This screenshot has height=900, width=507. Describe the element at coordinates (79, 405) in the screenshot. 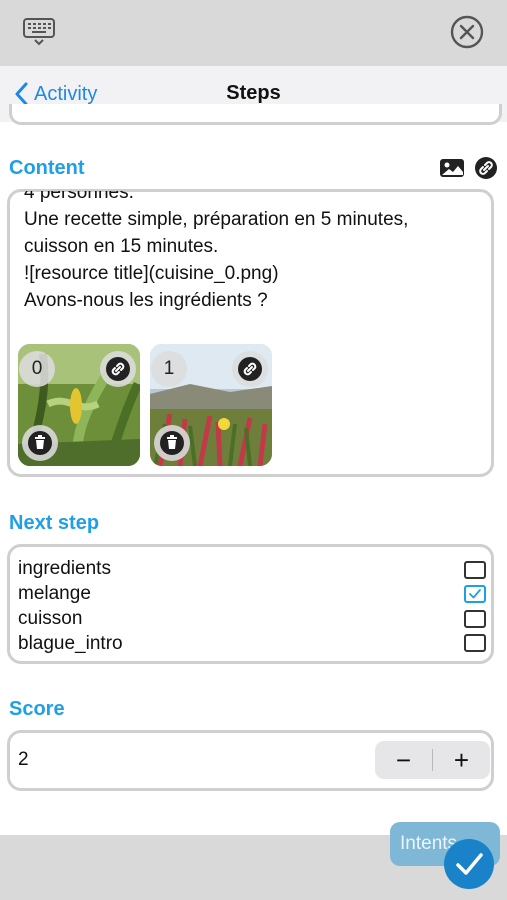

I see `image-thumbnail-0: 0` at that location.